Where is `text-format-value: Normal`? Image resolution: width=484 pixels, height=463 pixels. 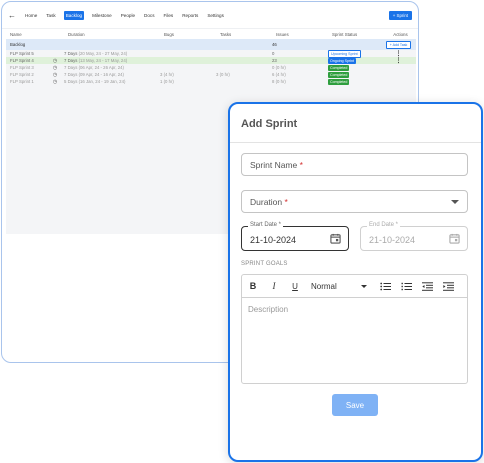 text-format-value: Normal is located at coordinates (324, 286).